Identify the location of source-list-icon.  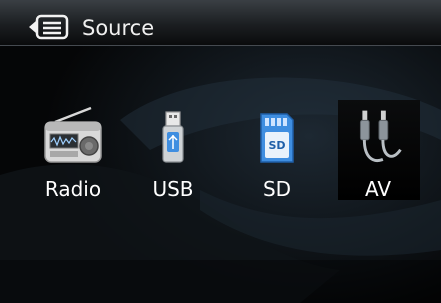
(49, 27).